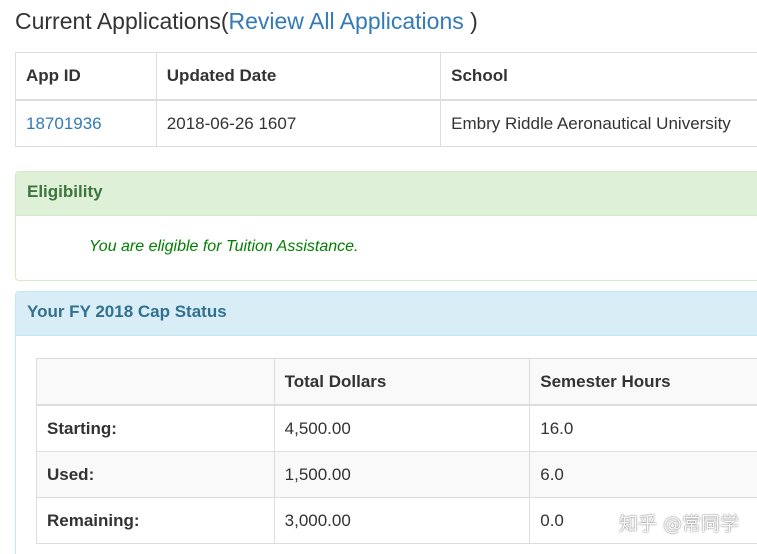  I want to click on app-id-link: 18701936, so click(86, 123).